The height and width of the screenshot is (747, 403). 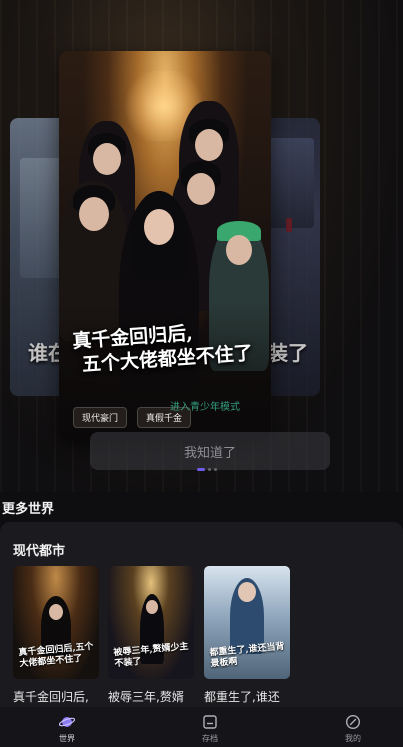 What do you see at coordinates (100, 417) in the screenshot?
I see `genre-tag: 现代豪门` at bounding box center [100, 417].